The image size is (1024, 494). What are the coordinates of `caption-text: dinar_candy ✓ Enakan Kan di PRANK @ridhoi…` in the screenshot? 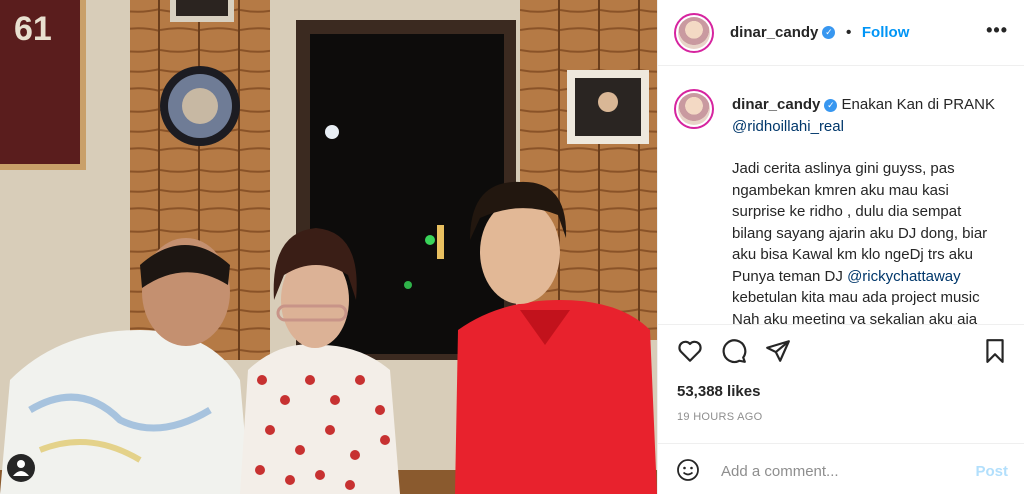 It's located at (868, 209).